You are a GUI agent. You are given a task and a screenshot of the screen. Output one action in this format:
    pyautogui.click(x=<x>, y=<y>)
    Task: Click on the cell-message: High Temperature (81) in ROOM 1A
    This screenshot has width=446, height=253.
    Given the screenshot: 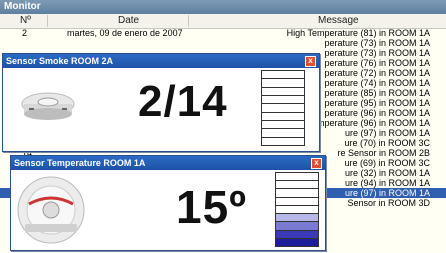 What is the action you would take?
    pyautogui.click(x=358, y=33)
    